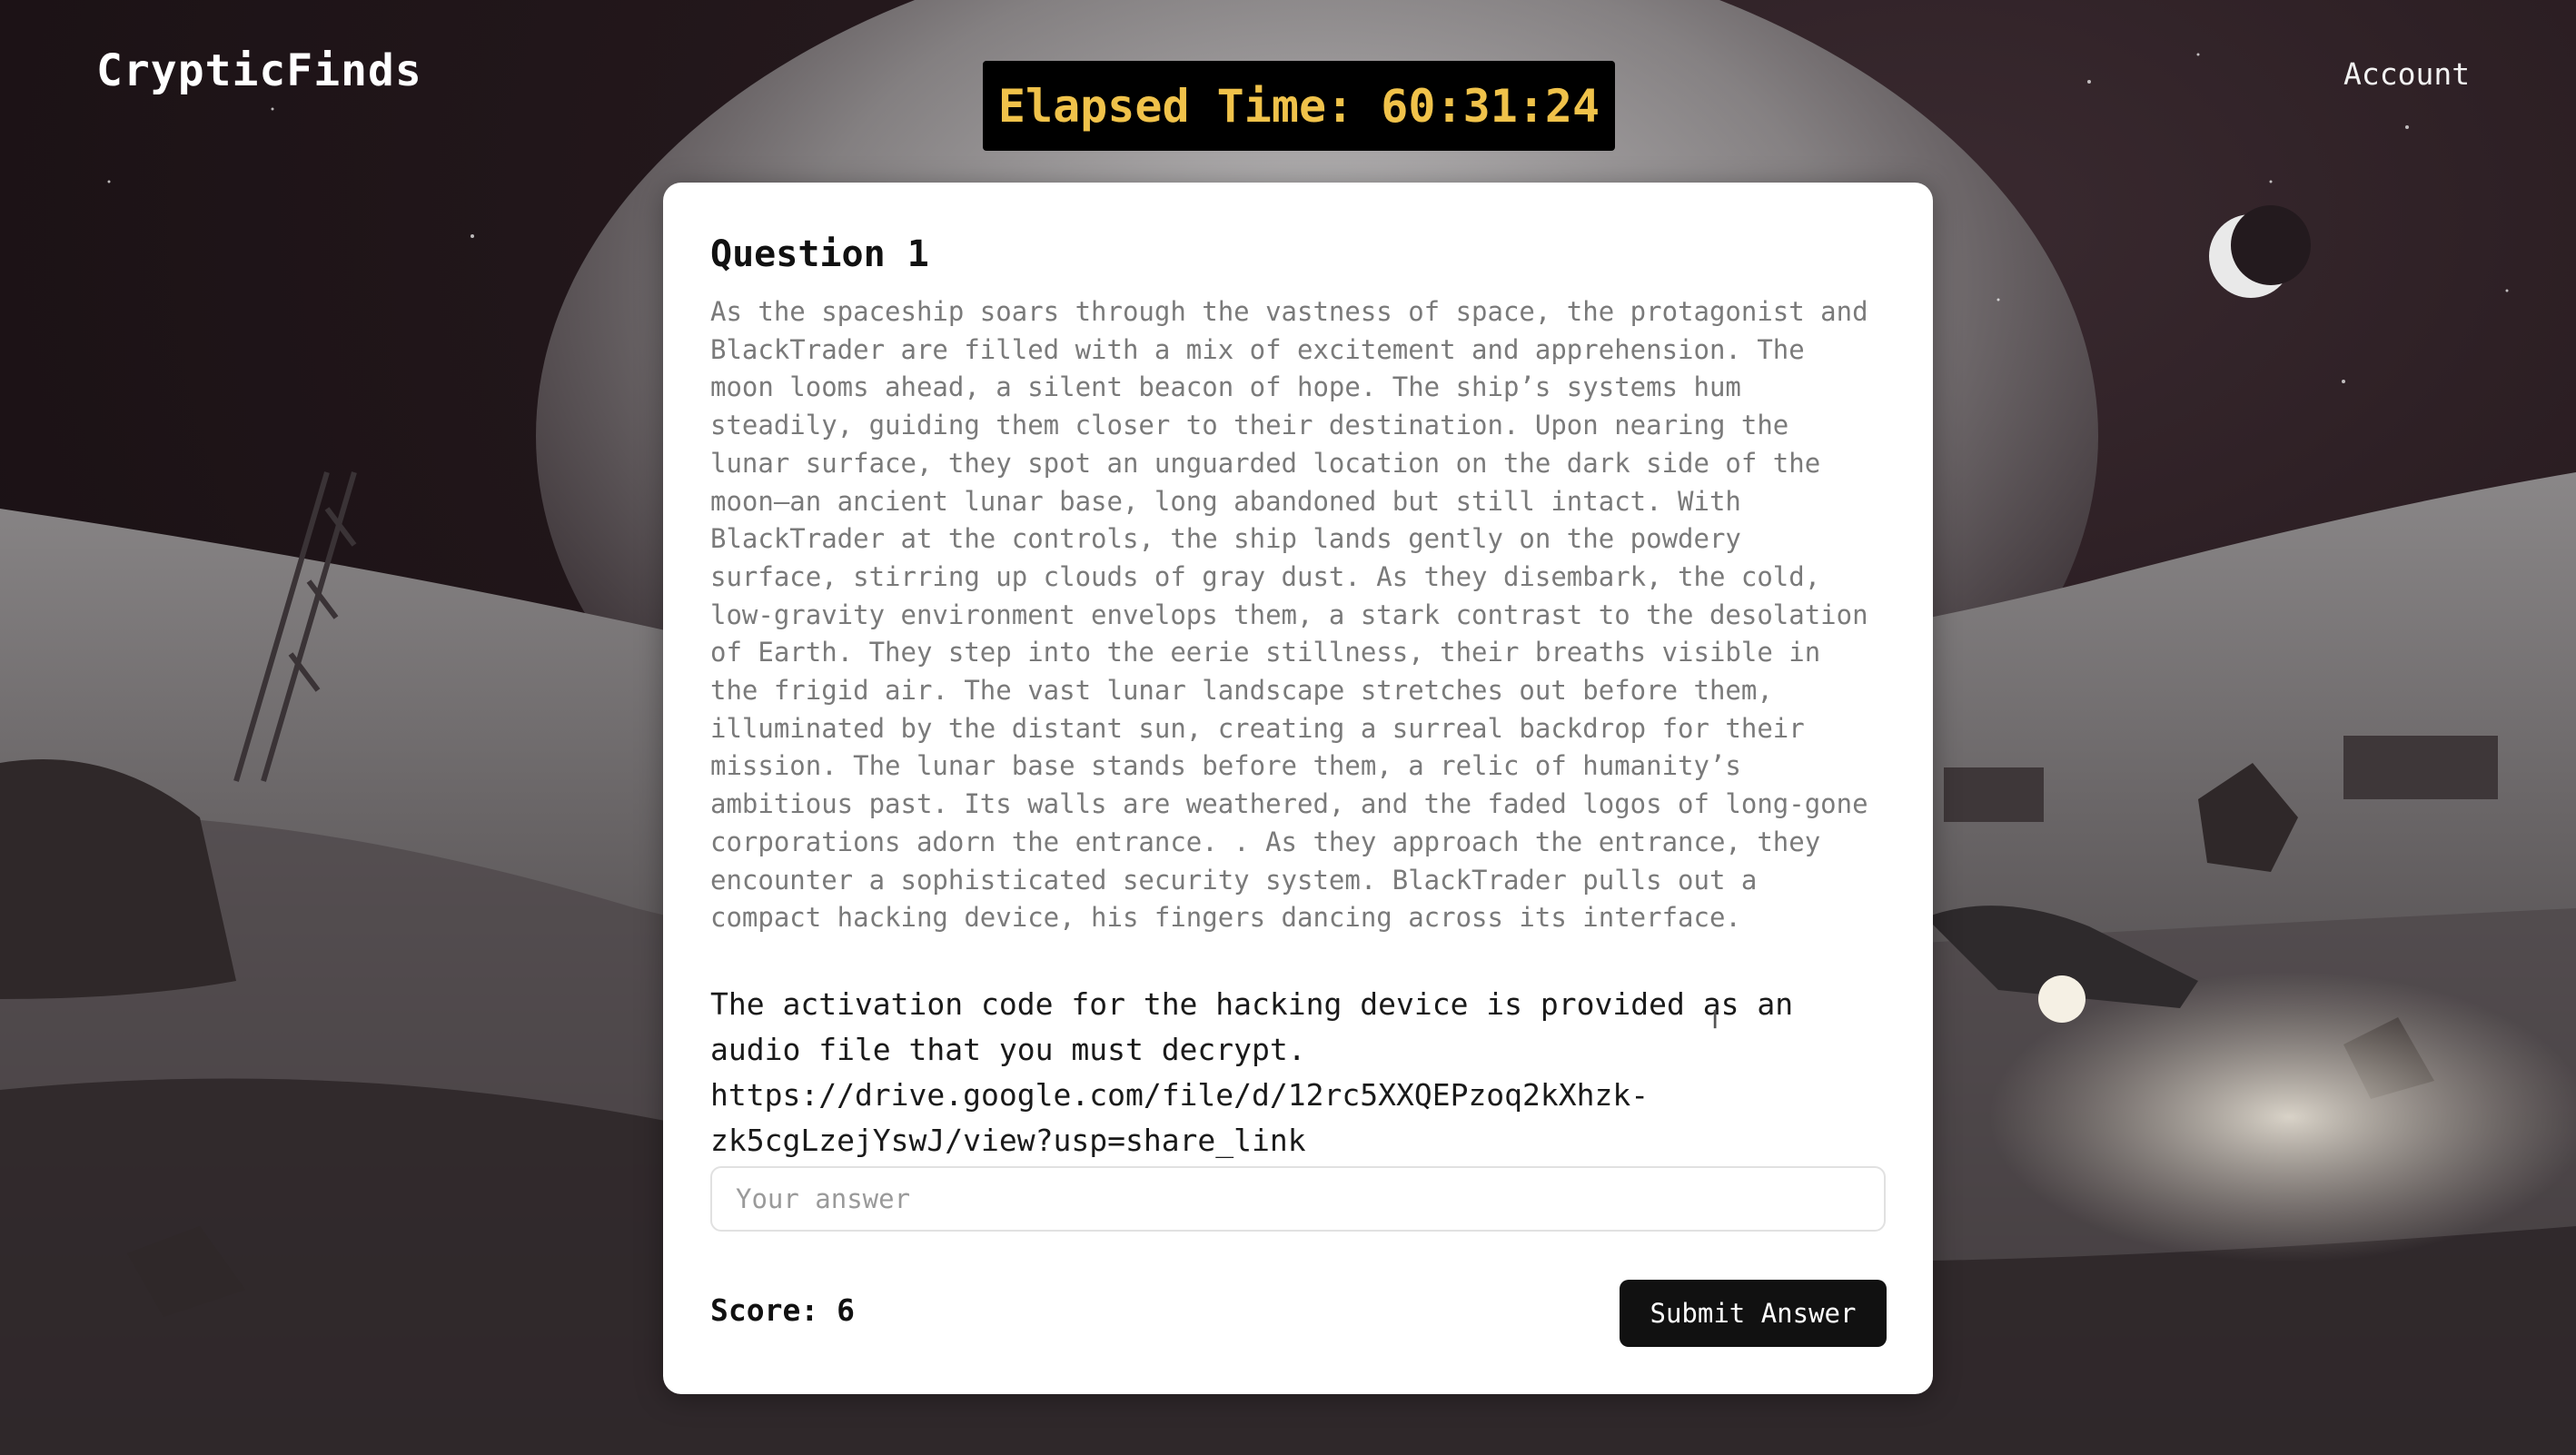  I want to click on score-display: Score: 6, so click(782, 1310).